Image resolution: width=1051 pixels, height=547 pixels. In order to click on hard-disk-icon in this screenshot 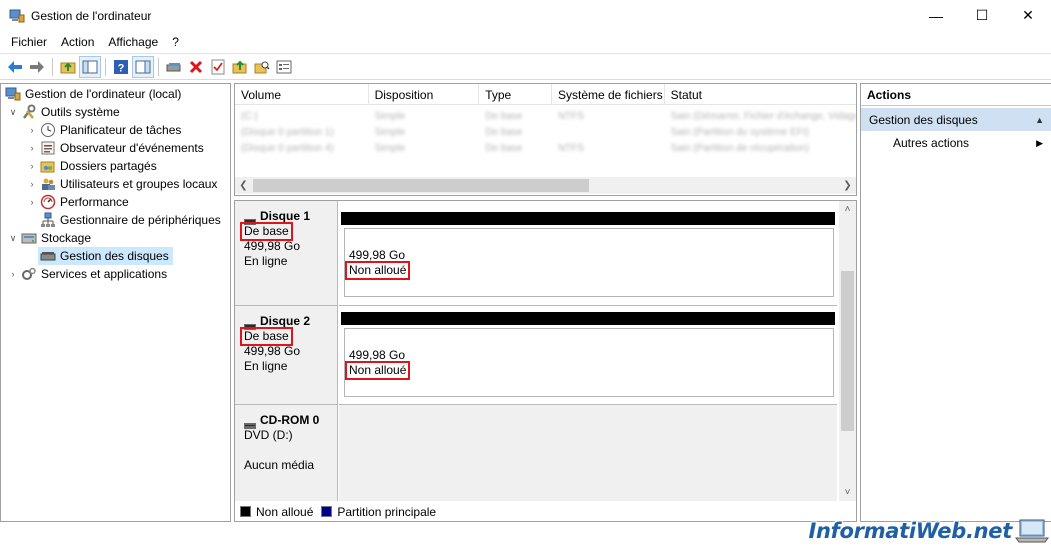, I will do `click(250, 219)`.